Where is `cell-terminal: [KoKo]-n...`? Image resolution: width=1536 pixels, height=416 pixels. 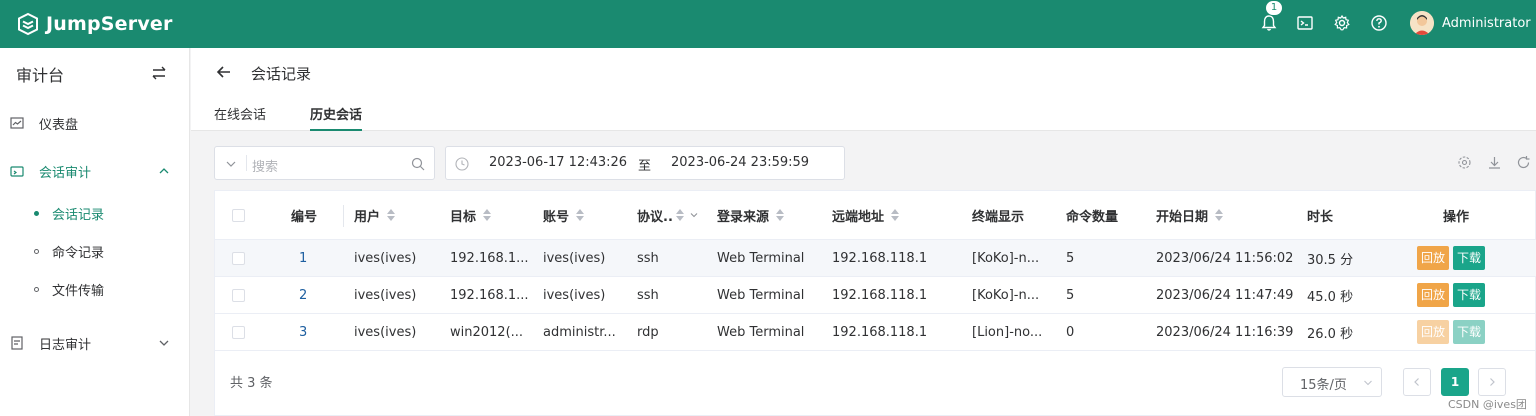 cell-terminal: [KoKo]-n... is located at coordinates (1006, 258).